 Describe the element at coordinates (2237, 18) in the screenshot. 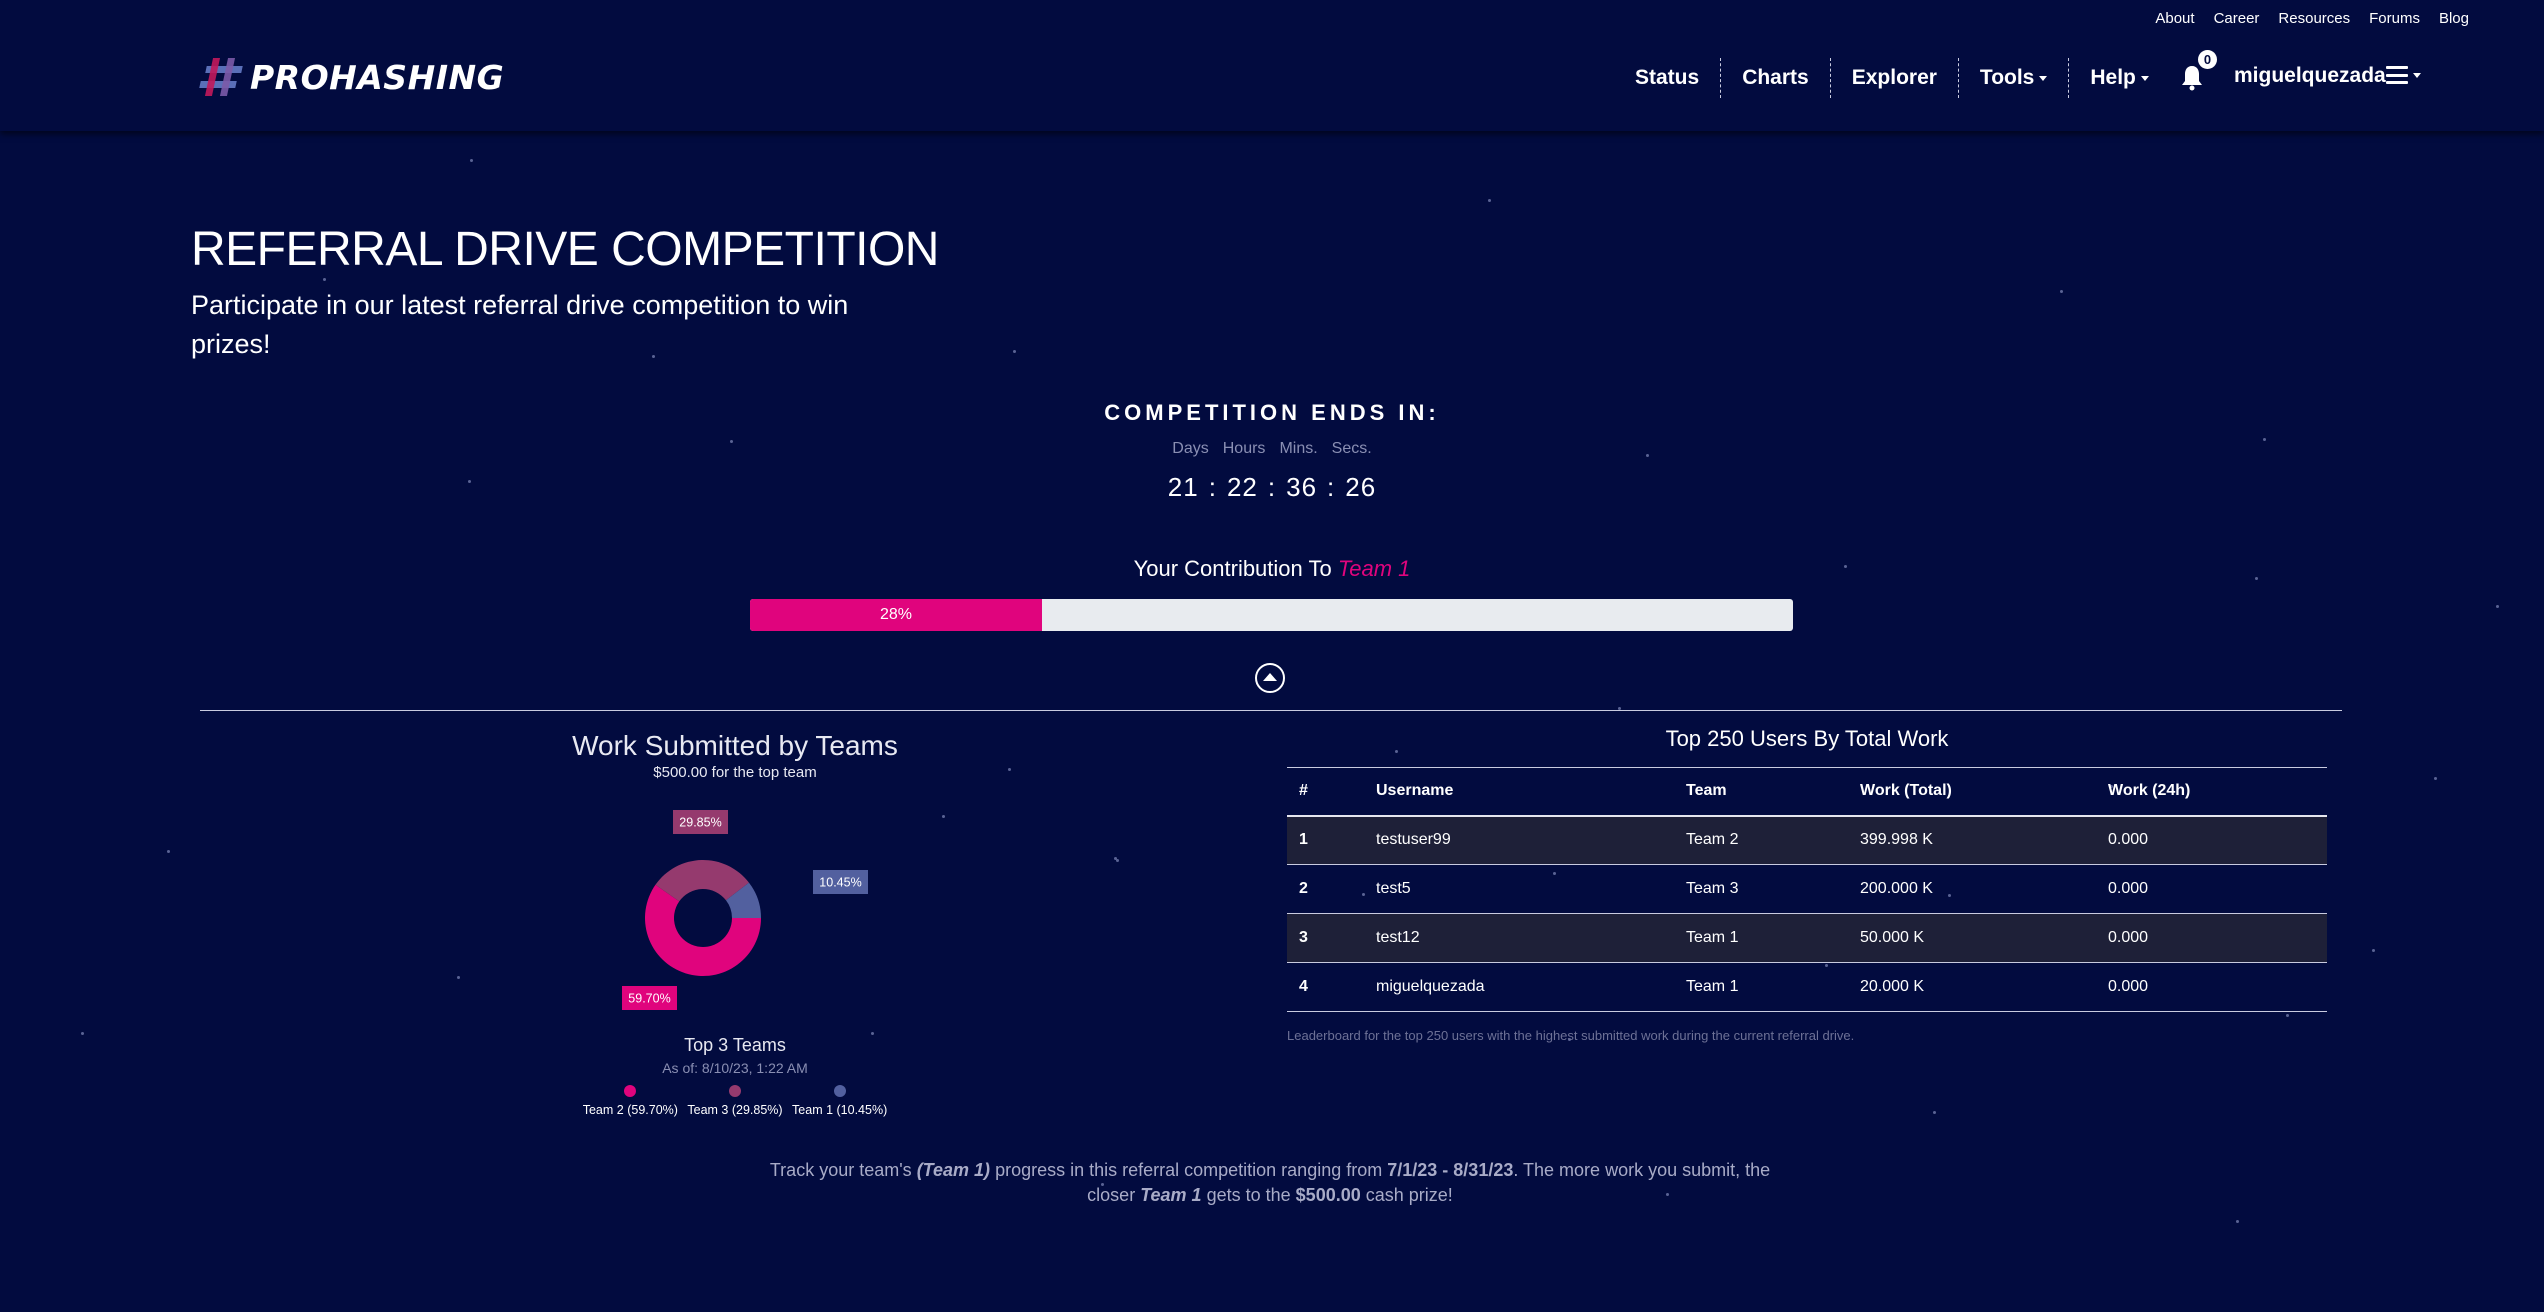

I see `top-link-career: Career` at that location.